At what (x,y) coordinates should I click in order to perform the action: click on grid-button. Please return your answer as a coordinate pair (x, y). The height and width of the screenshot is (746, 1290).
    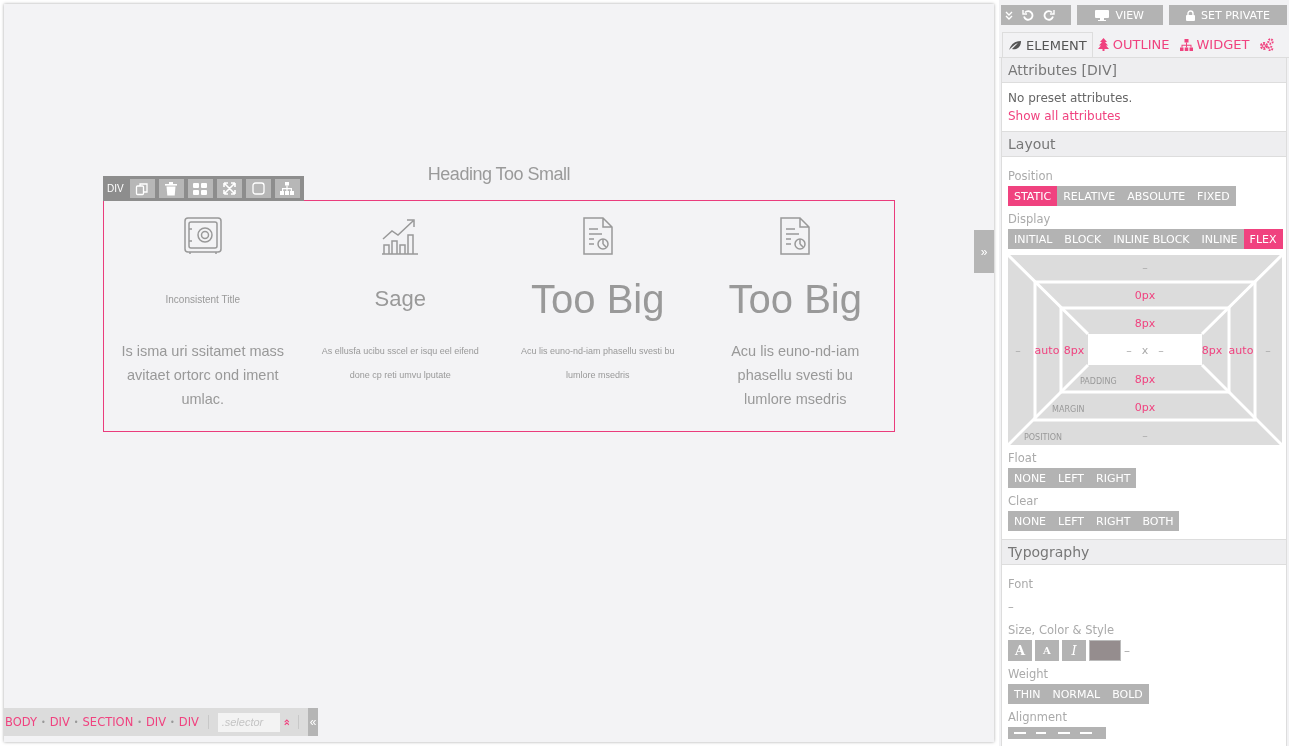
    Looking at the image, I should click on (200, 188).